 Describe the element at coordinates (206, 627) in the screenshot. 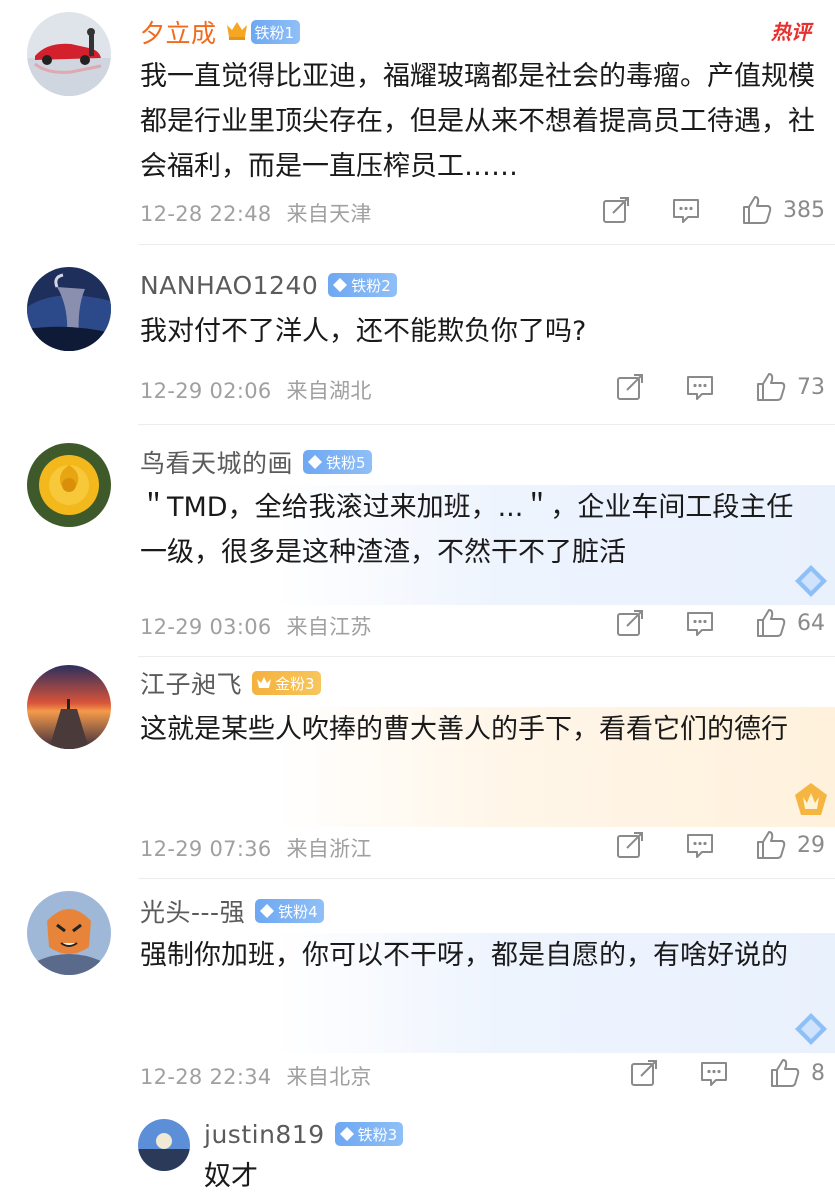

I see `comment-time: 12-29 03:06` at that location.